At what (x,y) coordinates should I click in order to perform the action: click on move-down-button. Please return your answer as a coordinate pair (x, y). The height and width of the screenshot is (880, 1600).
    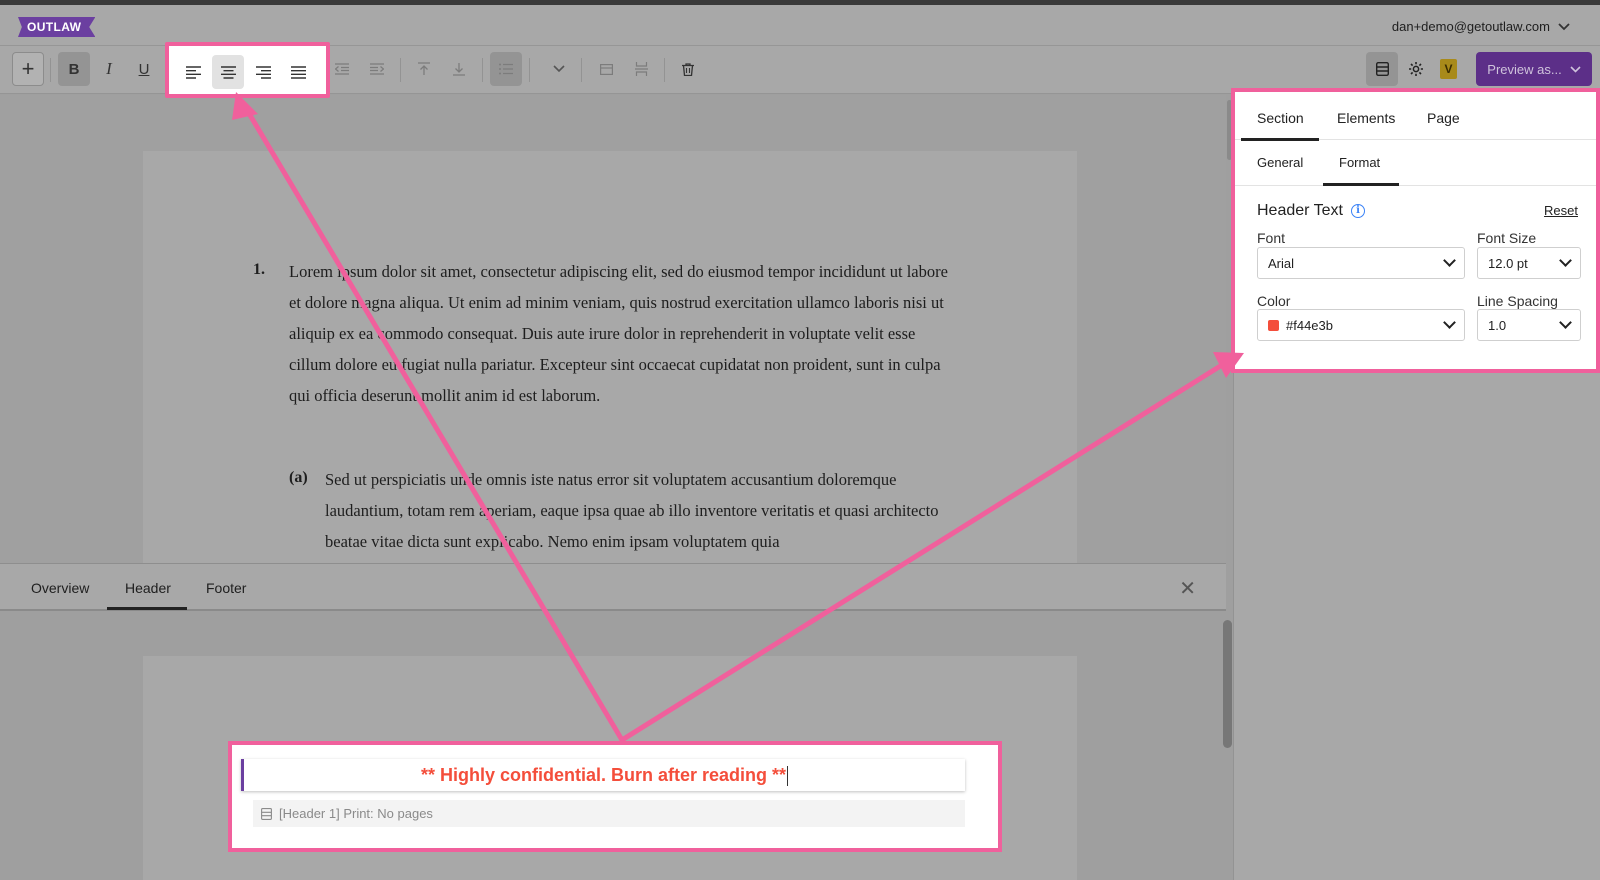
    Looking at the image, I should click on (459, 69).